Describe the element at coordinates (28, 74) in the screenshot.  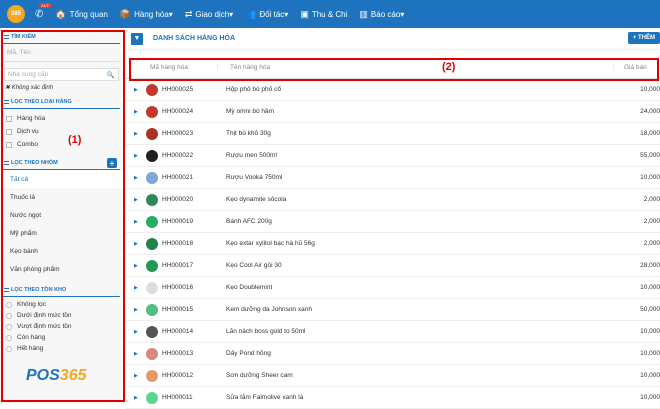
I see `supplier-placeholder: Nhà cung cấp` at that location.